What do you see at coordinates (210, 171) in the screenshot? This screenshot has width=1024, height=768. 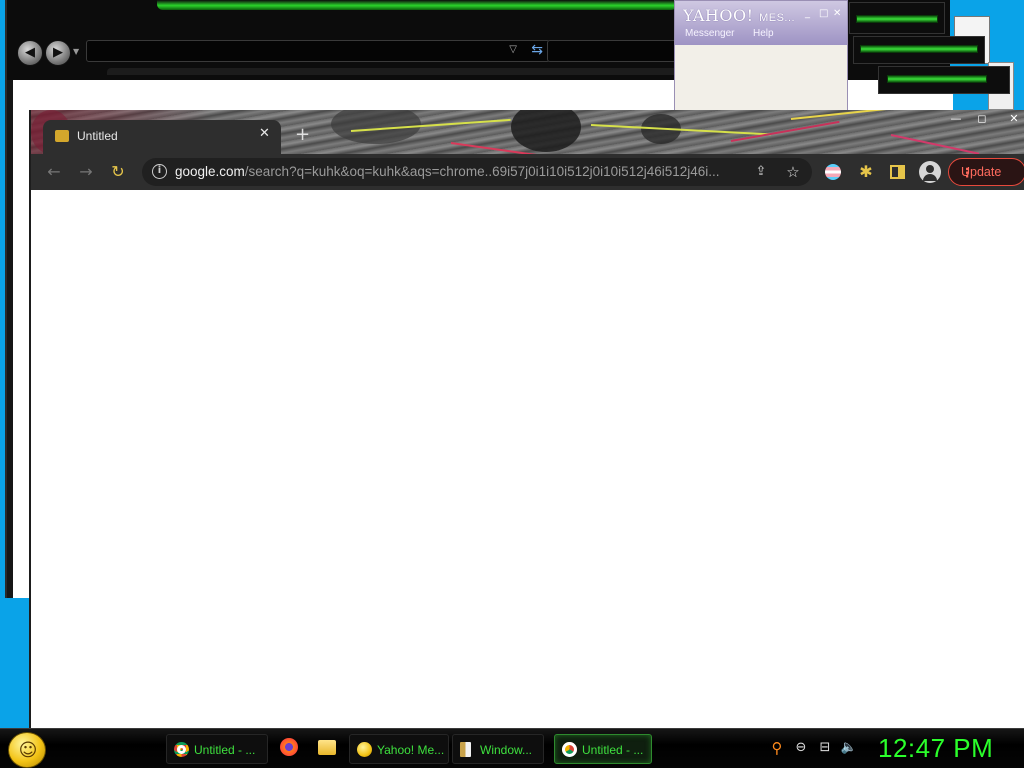 I see `url-host: google.com` at bounding box center [210, 171].